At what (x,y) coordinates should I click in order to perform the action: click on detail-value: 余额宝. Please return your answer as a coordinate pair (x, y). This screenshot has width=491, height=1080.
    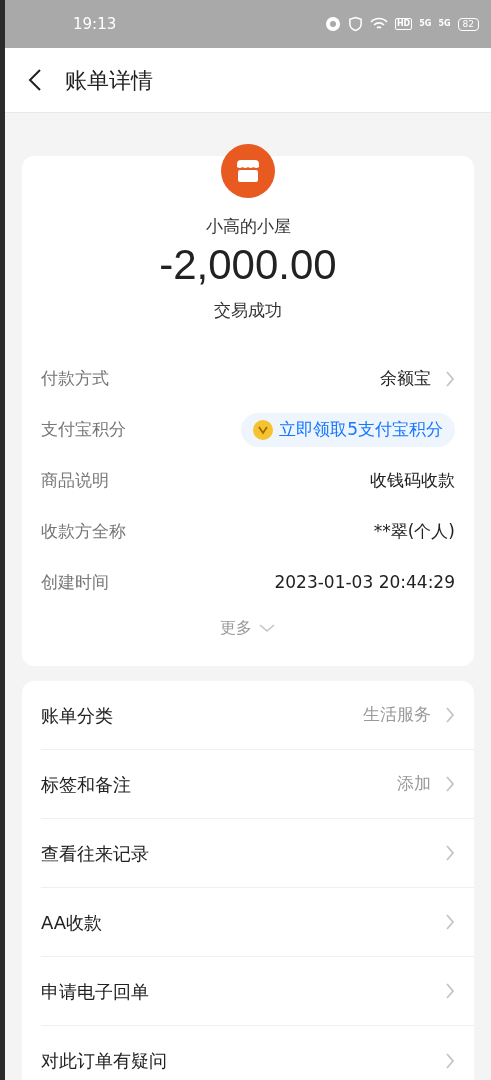
    Looking at the image, I should click on (405, 378).